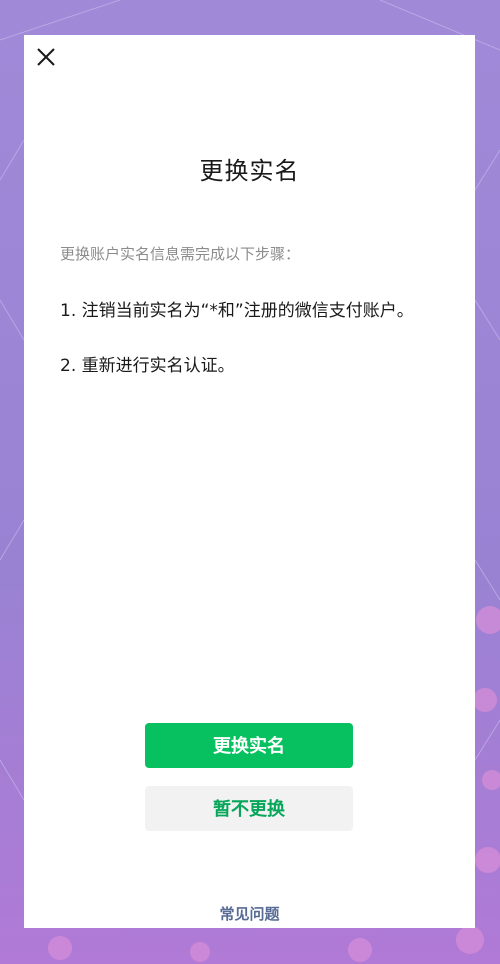 The height and width of the screenshot is (964, 500). I want to click on close-button, so click(46, 57).